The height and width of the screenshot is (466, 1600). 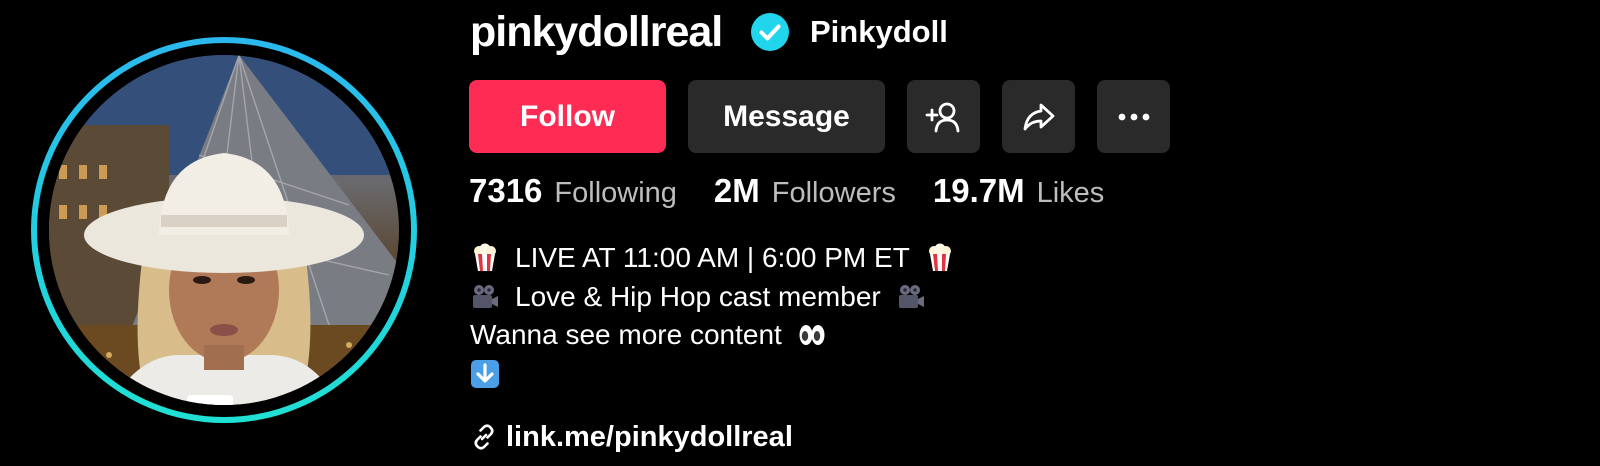 What do you see at coordinates (786, 116) in the screenshot?
I see `message-button: Message` at bounding box center [786, 116].